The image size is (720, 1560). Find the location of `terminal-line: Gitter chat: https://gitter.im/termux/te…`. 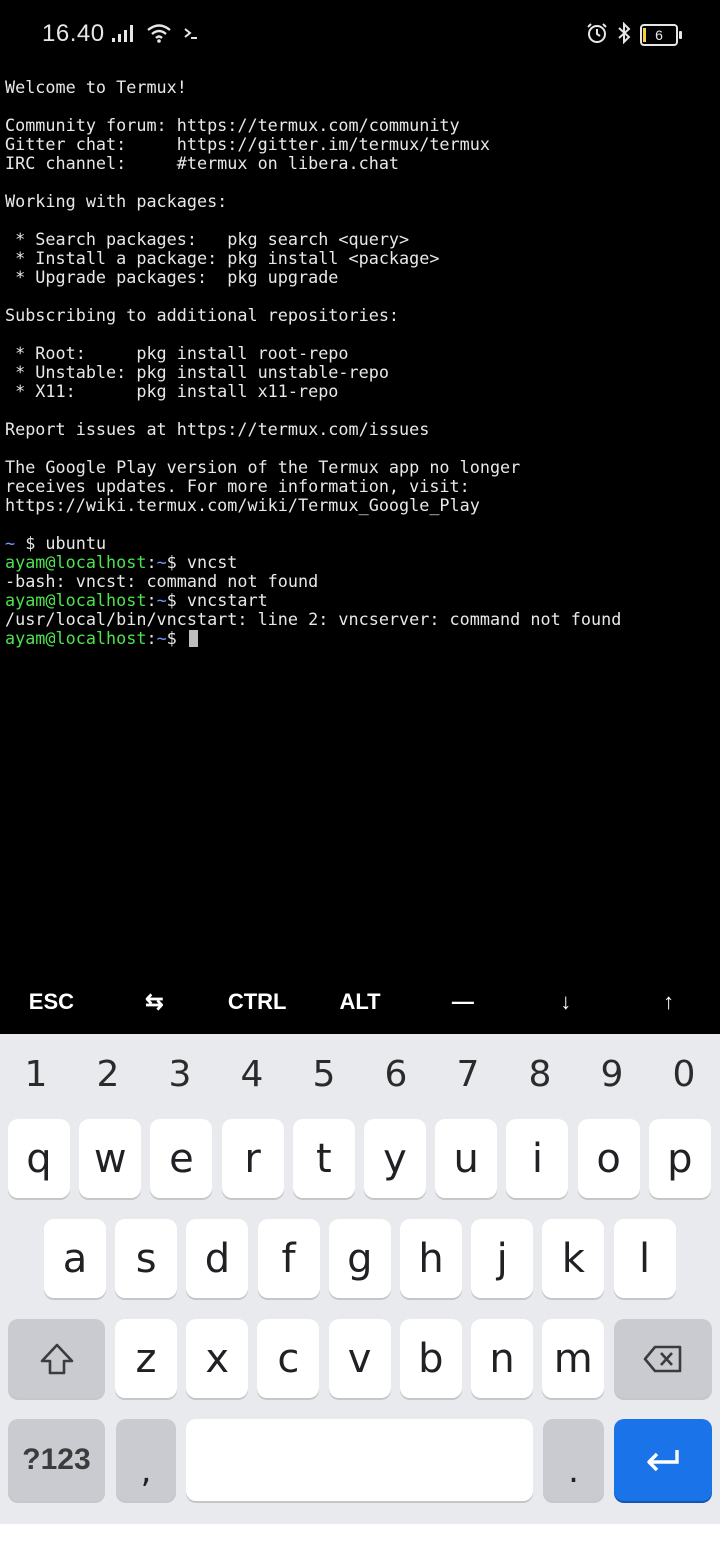

terminal-line: Gitter chat: https://gitter.im/termux/te… is located at coordinates (247, 144).